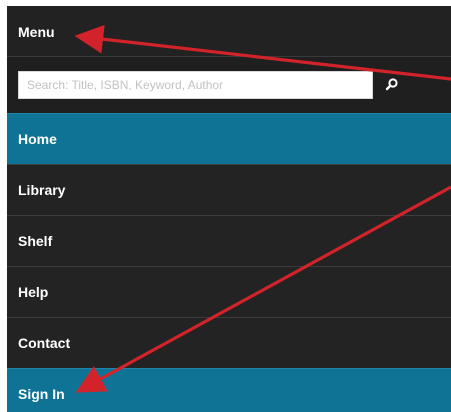  Describe the element at coordinates (392, 85) in the screenshot. I see `search-icon` at that location.